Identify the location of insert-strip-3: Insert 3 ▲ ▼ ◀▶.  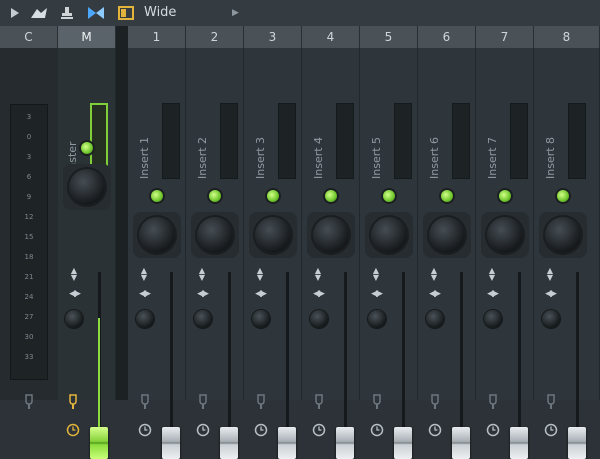
(273, 253).